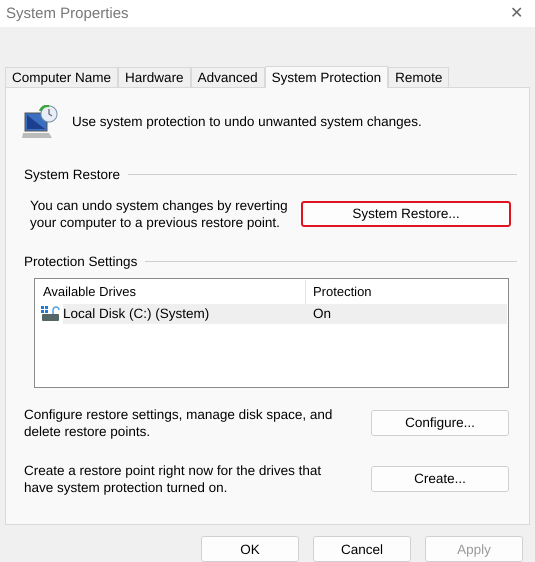 Image resolution: width=535 pixels, height=562 pixels. What do you see at coordinates (72, 174) in the screenshot?
I see `section-heading: System Restore` at bounding box center [72, 174].